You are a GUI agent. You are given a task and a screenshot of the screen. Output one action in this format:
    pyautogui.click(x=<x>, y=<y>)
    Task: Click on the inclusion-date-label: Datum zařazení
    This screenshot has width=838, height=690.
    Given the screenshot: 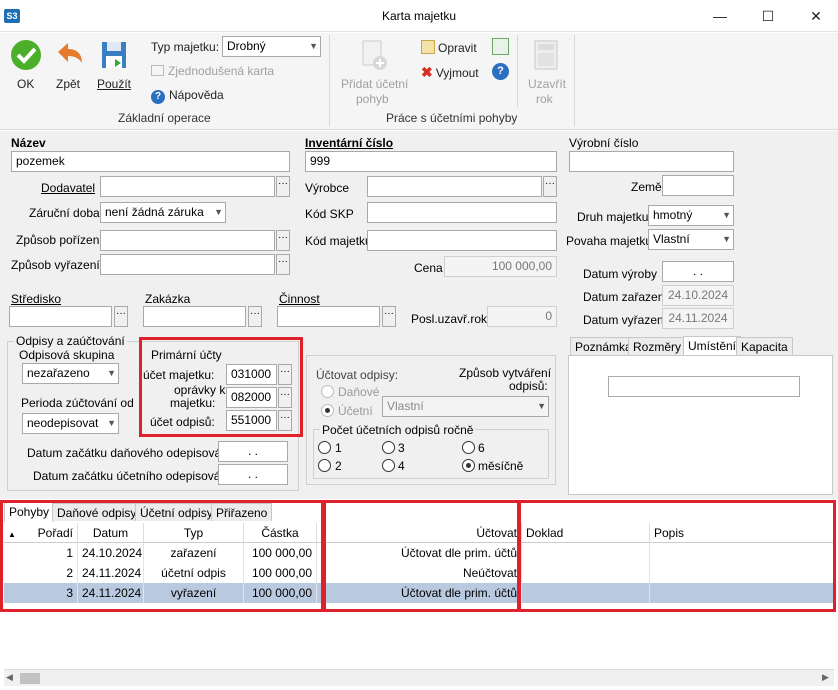 What is the action you would take?
    pyautogui.click(x=625, y=297)
    